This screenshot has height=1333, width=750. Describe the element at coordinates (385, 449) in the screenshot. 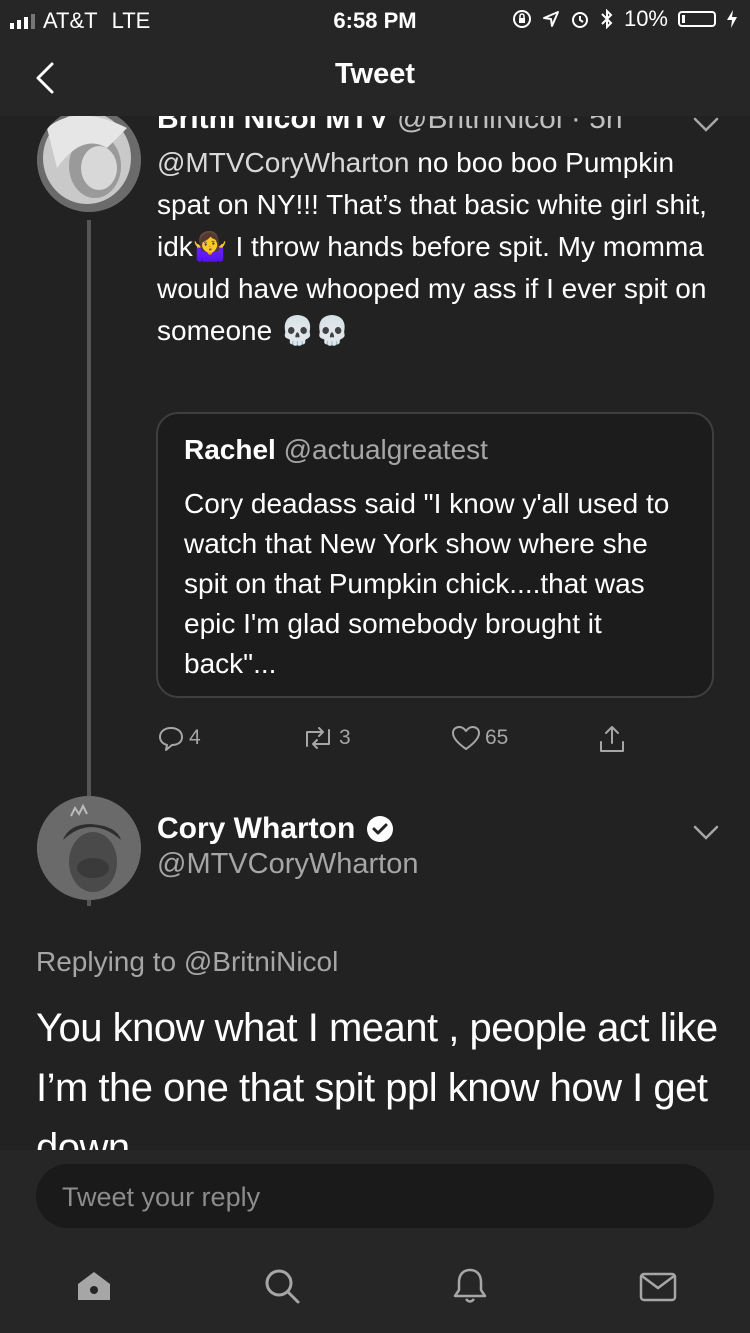

I see `quoted-author-handle: @actualgreatest` at that location.